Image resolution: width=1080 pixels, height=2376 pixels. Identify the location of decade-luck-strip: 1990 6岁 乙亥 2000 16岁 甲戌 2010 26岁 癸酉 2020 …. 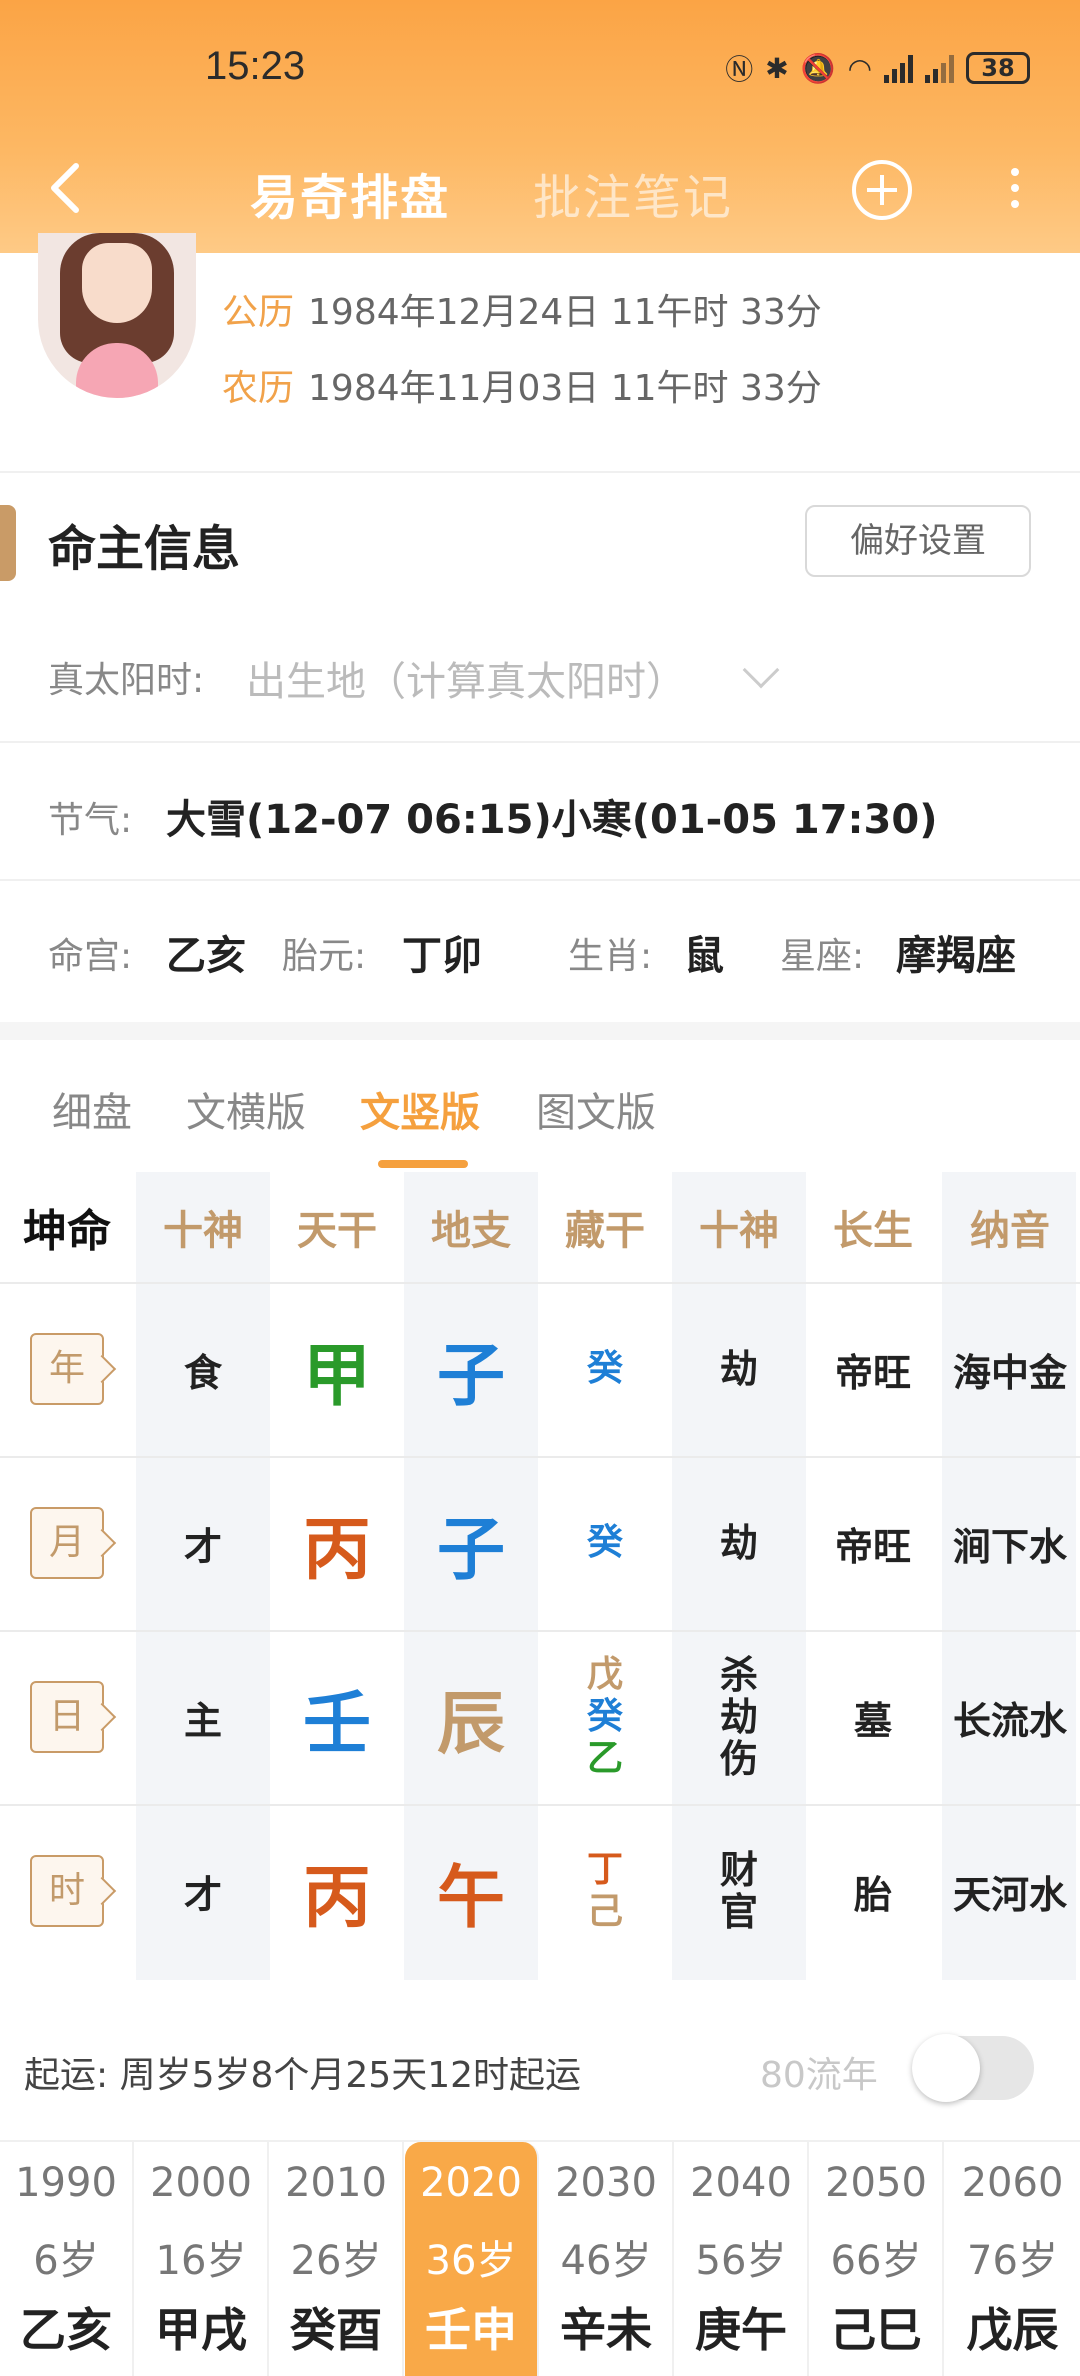
(540, 2258).